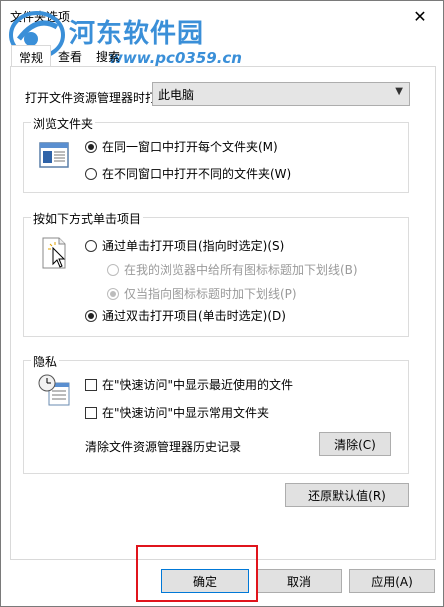  I want to click on radio-double-click-label: 通过双击打开项目(单击时选定)(D), so click(194, 316).